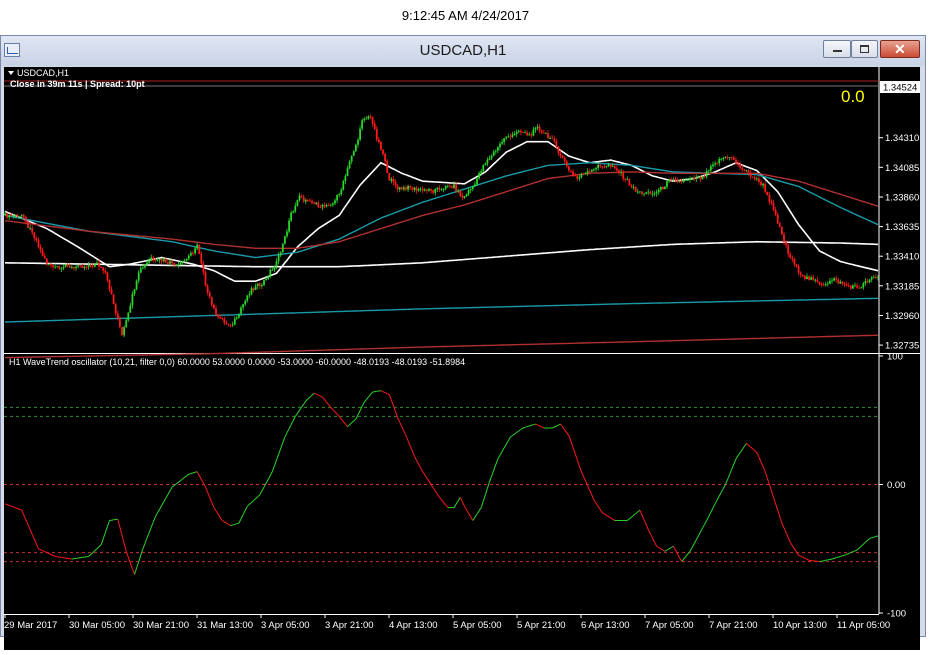 This screenshot has height=655, width=931. What do you see at coordinates (864, 49) in the screenshot?
I see `restore-button` at bounding box center [864, 49].